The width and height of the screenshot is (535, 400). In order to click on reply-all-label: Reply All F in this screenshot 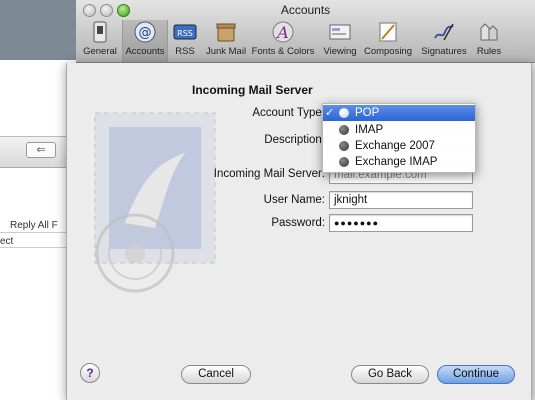, I will do `click(34, 225)`.